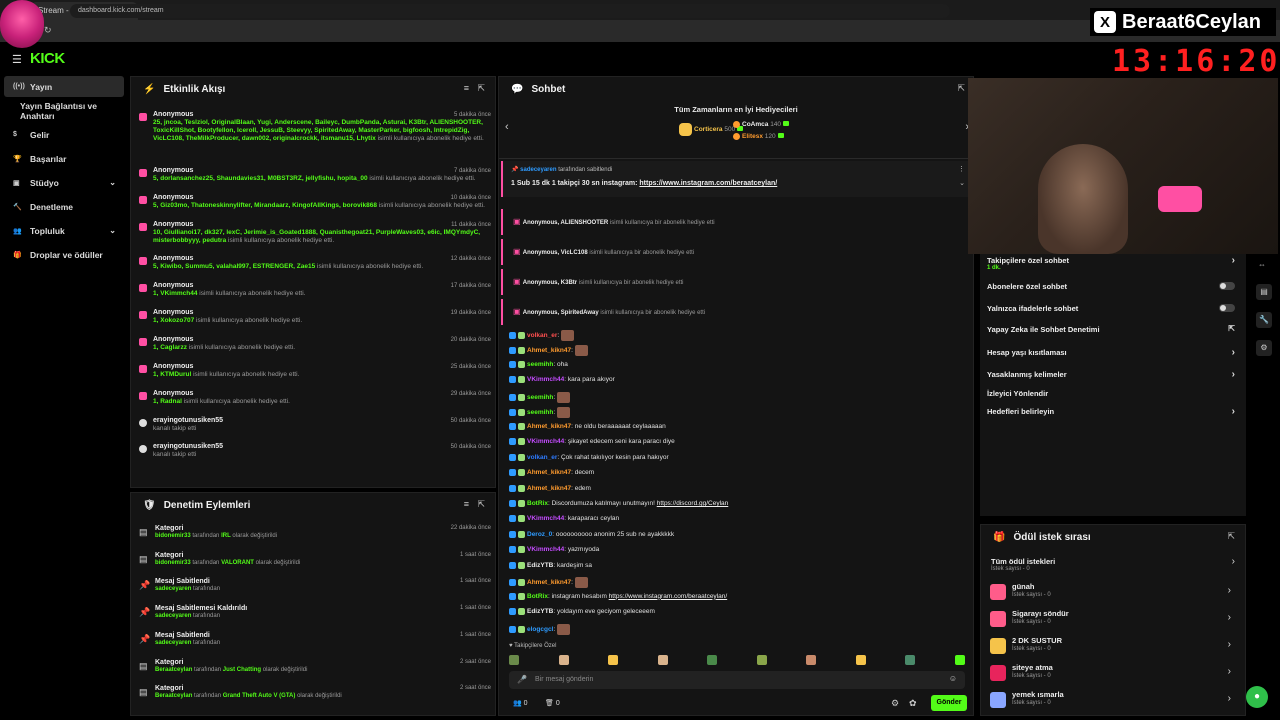 The image size is (1280, 720). Describe the element at coordinates (1113, 411) in the screenshot. I see `setting-row: Hedefleri belirleyin ›` at that location.